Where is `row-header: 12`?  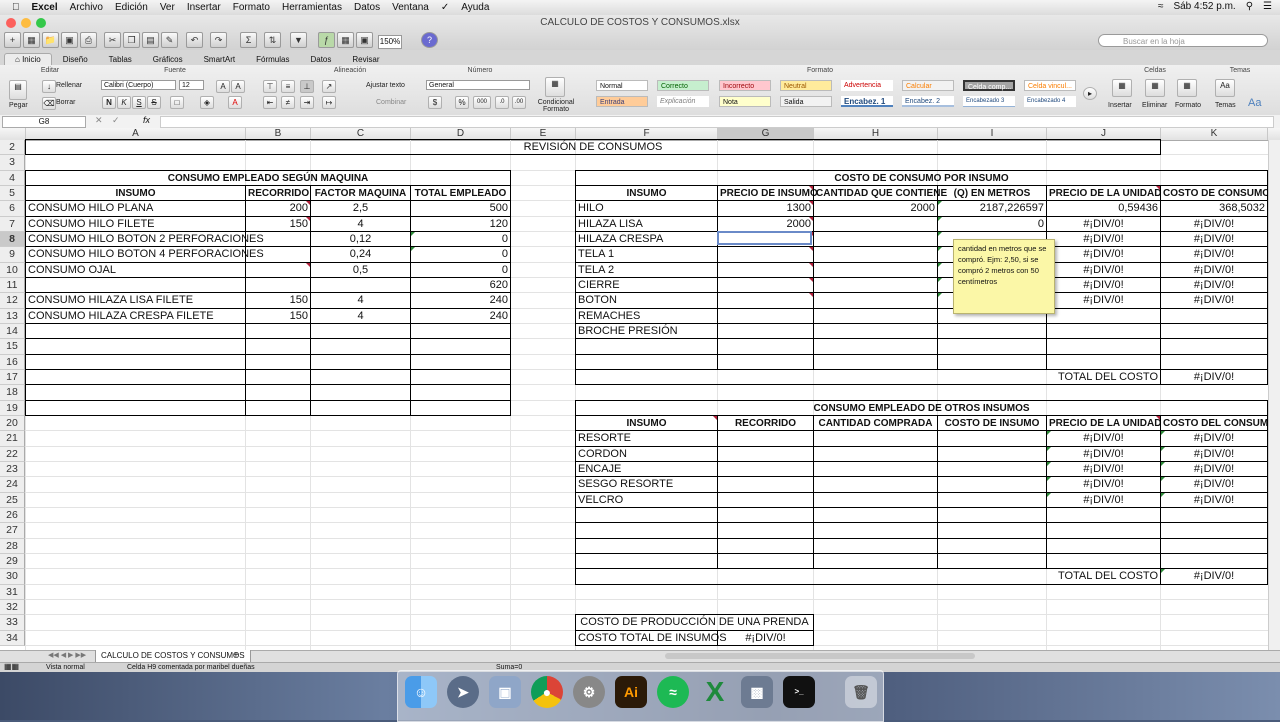
row-header: 12 is located at coordinates (12, 301).